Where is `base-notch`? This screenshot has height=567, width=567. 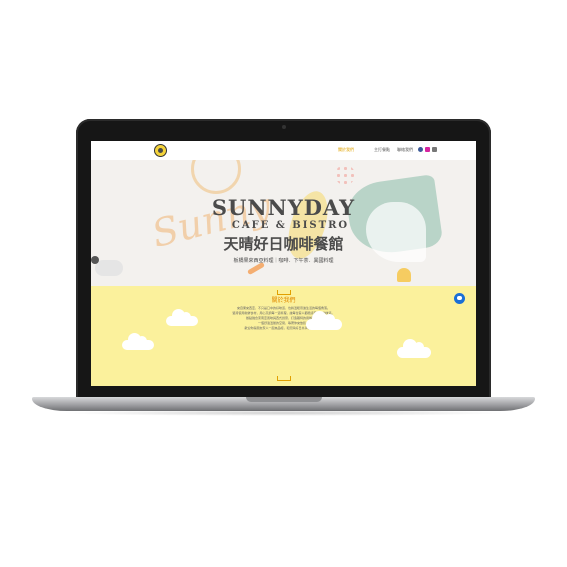 base-notch is located at coordinates (283, 399).